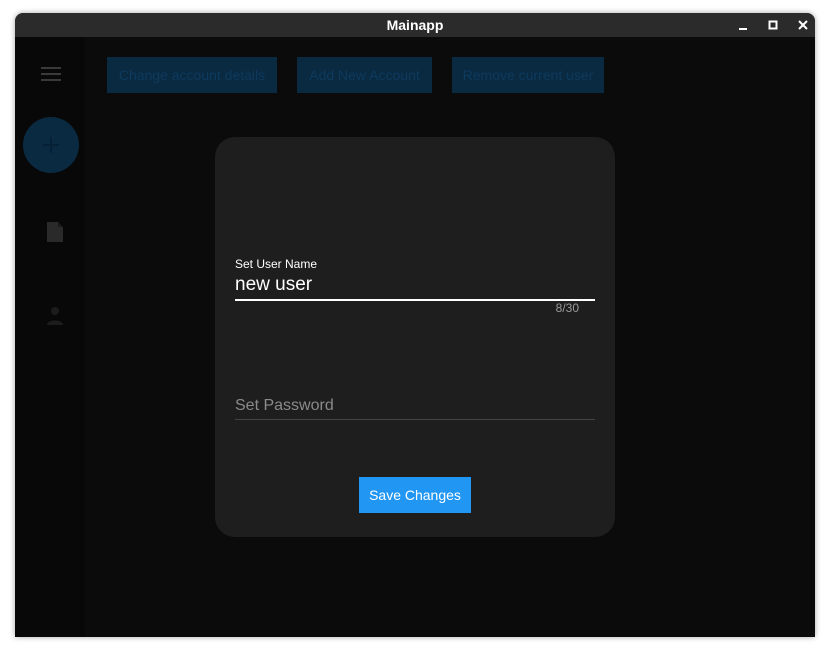 This screenshot has height=657, width=834. I want to click on person-icon, so click(55, 316).